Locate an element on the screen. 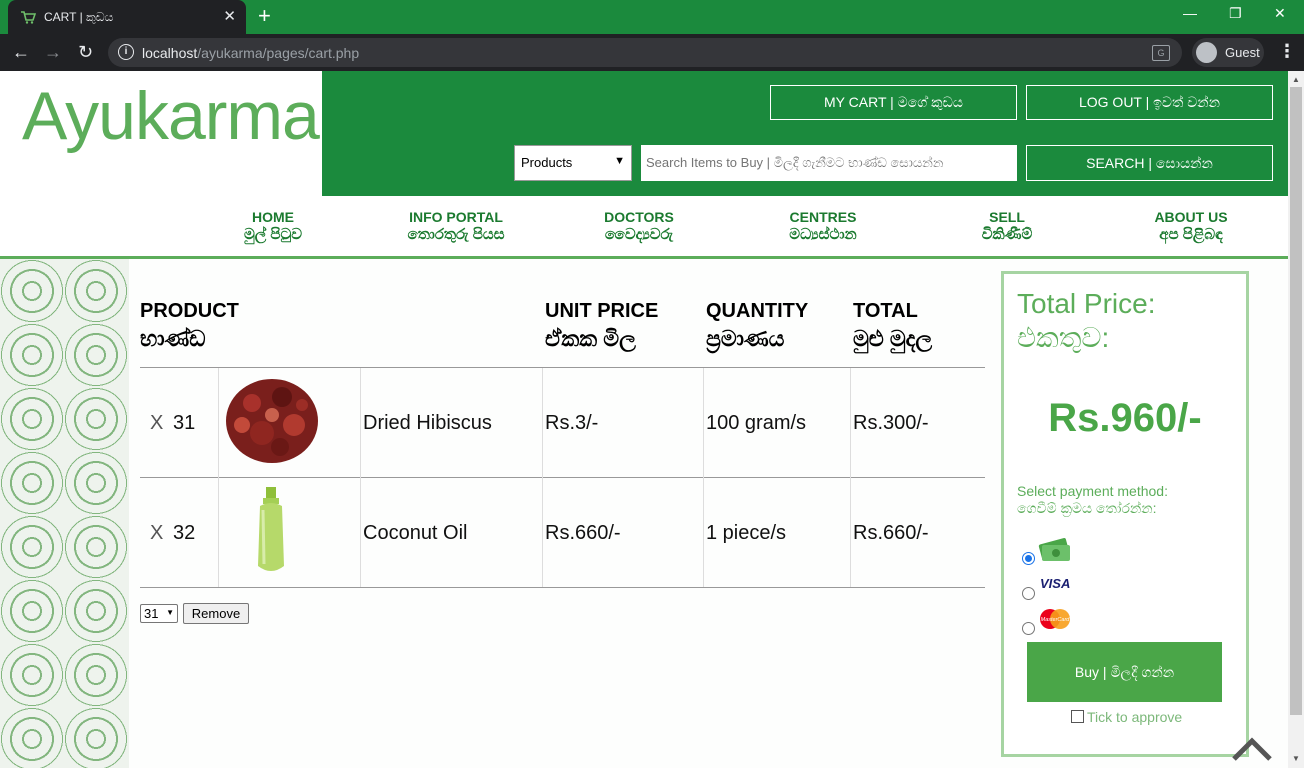 This screenshot has height=768, width=1304. nav-label: HOME is located at coordinates (273, 217).